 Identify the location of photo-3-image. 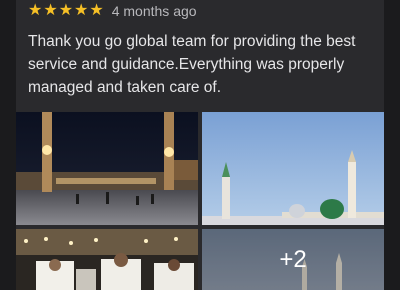
(107, 259).